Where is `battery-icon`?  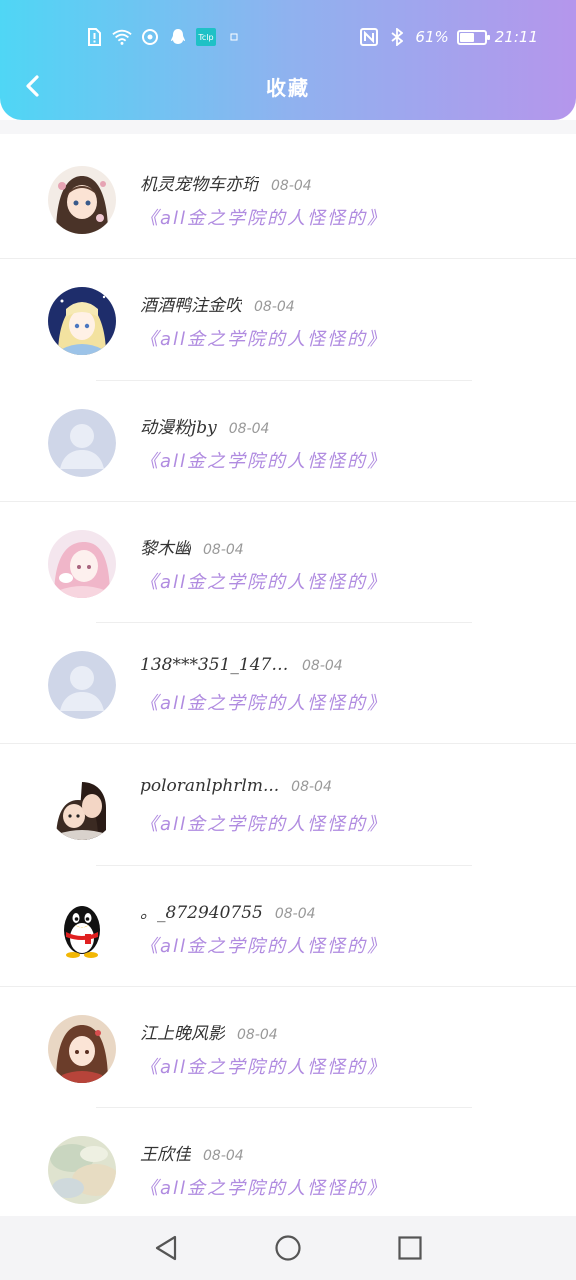 battery-icon is located at coordinates (473, 37).